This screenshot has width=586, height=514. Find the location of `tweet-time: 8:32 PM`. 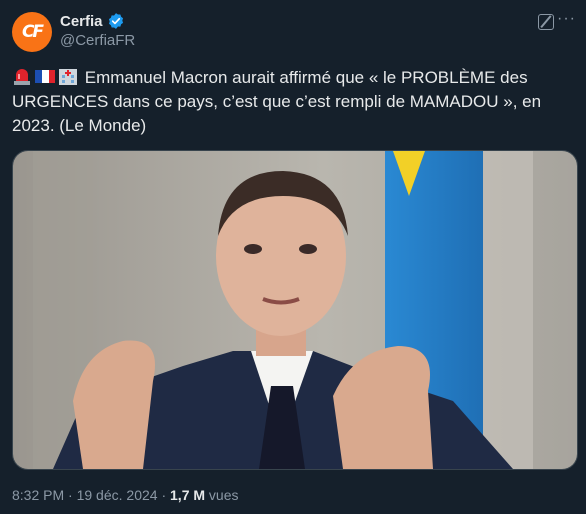

tweet-time: 8:32 PM is located at coordinates (38, 495).